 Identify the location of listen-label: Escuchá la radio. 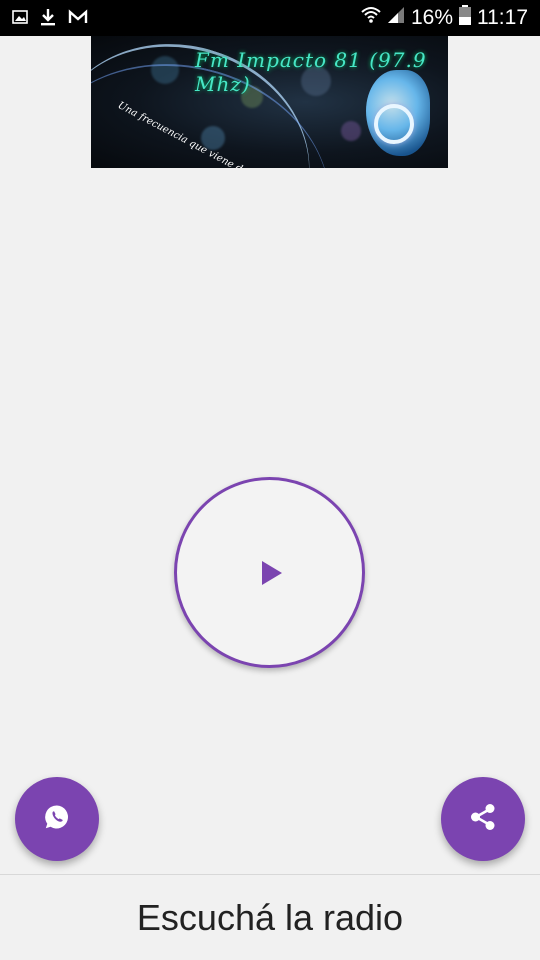
(270, 917).